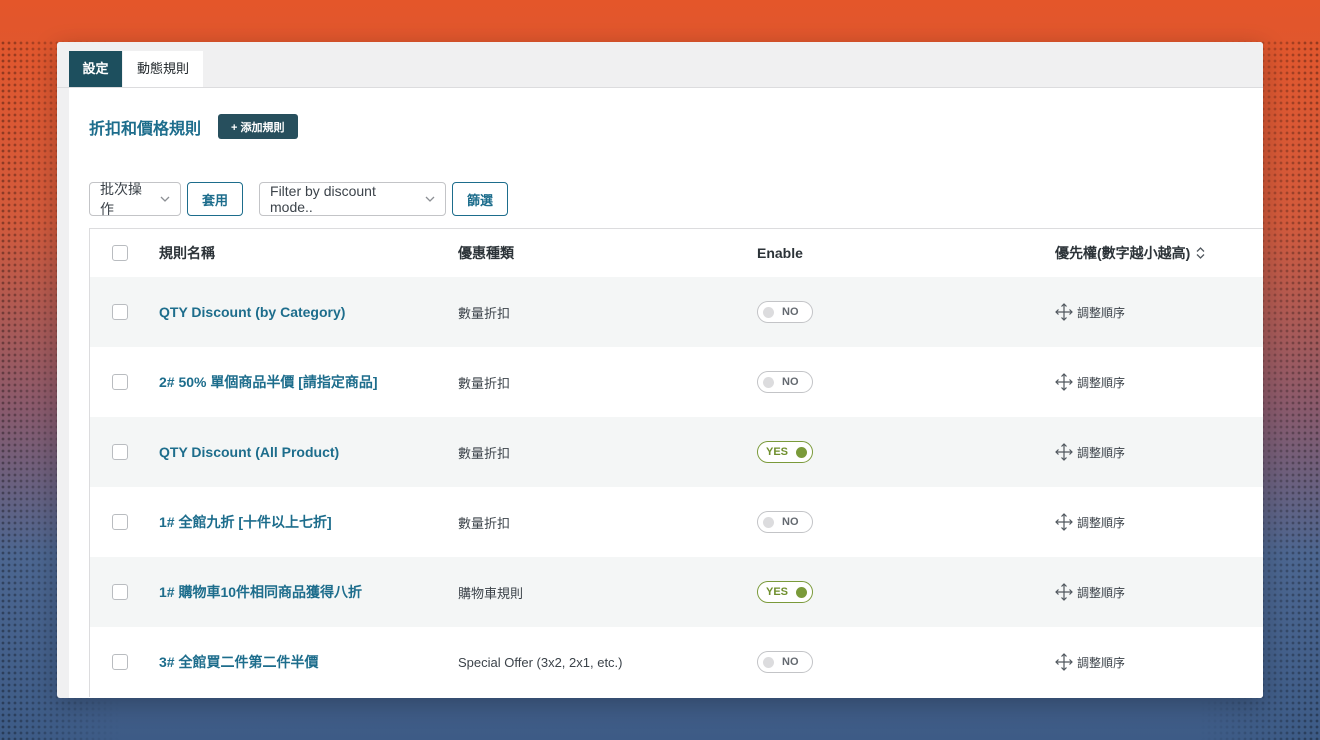 The width and height of the screenshot is (1320, 740). Describe the element at coordinates (245, 522) in the screenshot. I see `rule-name-link: 1# 全館九折 [十件以上七折]` at that location.